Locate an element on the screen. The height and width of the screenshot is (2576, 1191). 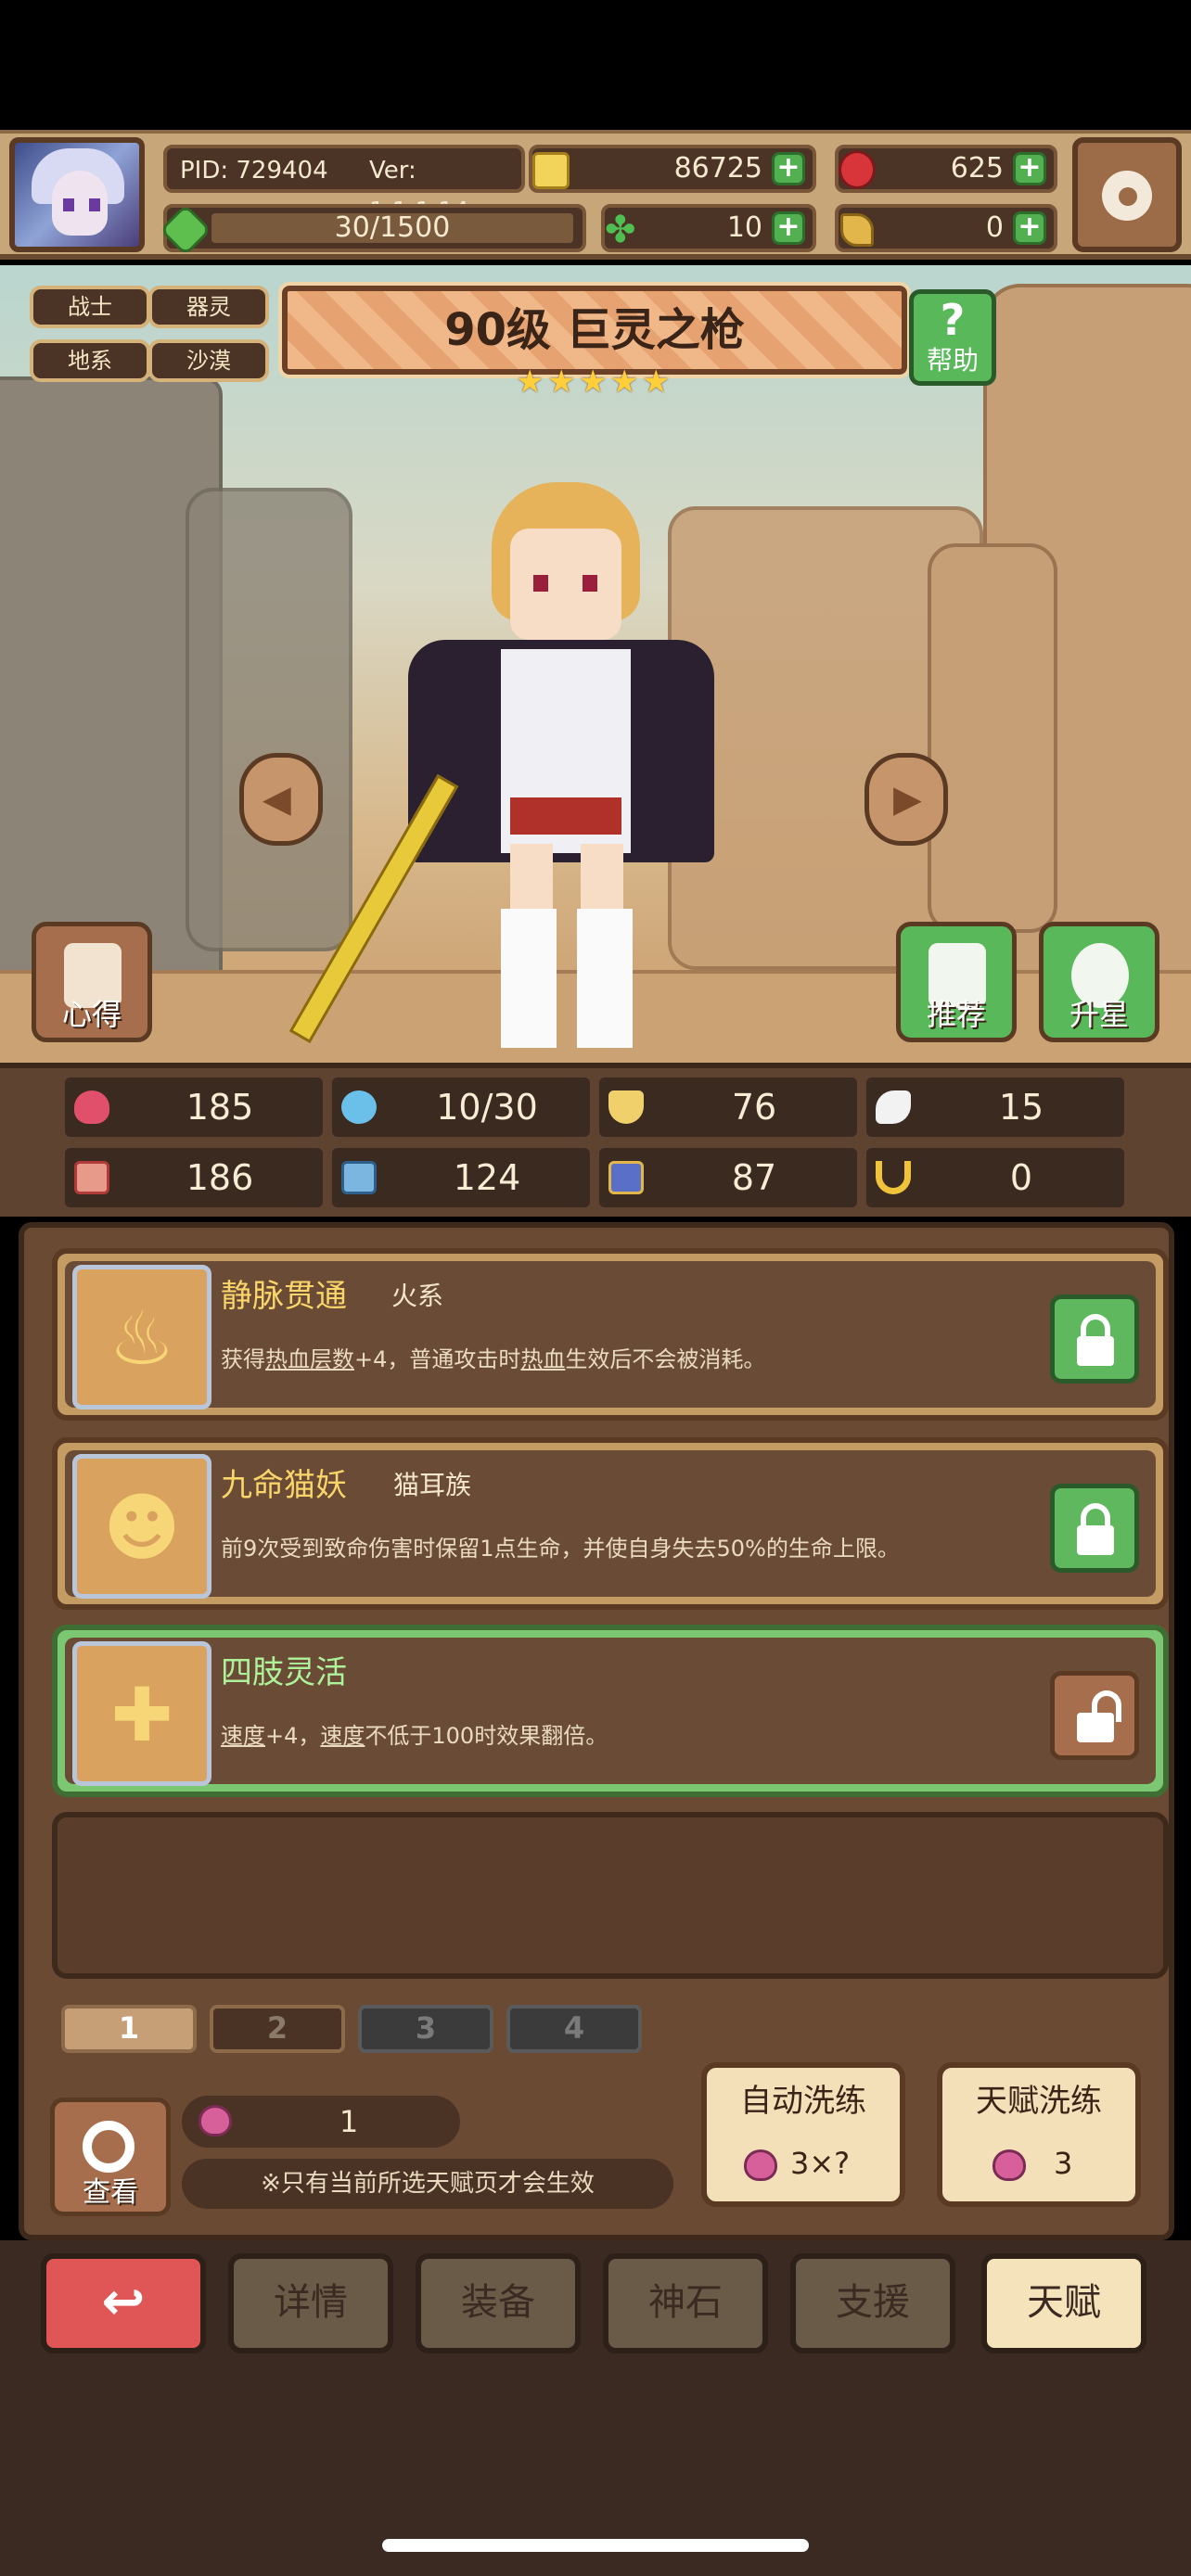
tag-class: 战士 is located at coordinates (90, 307).